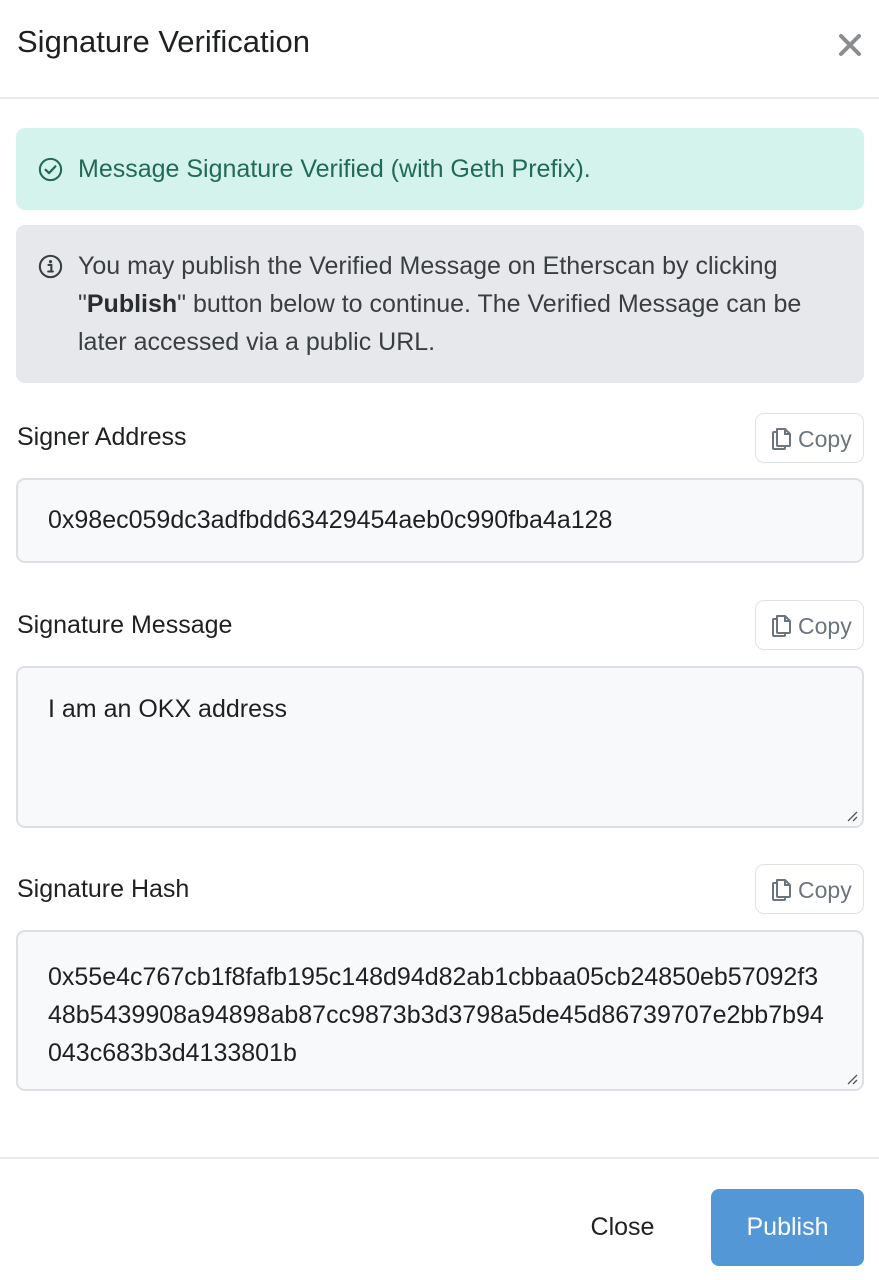 This screenshot has width=879, height=1280. What do you see at coordinates (102, 437) in the screenshot?
I see `signer-address-label: Signer Address` at bounding box center [102, 437].